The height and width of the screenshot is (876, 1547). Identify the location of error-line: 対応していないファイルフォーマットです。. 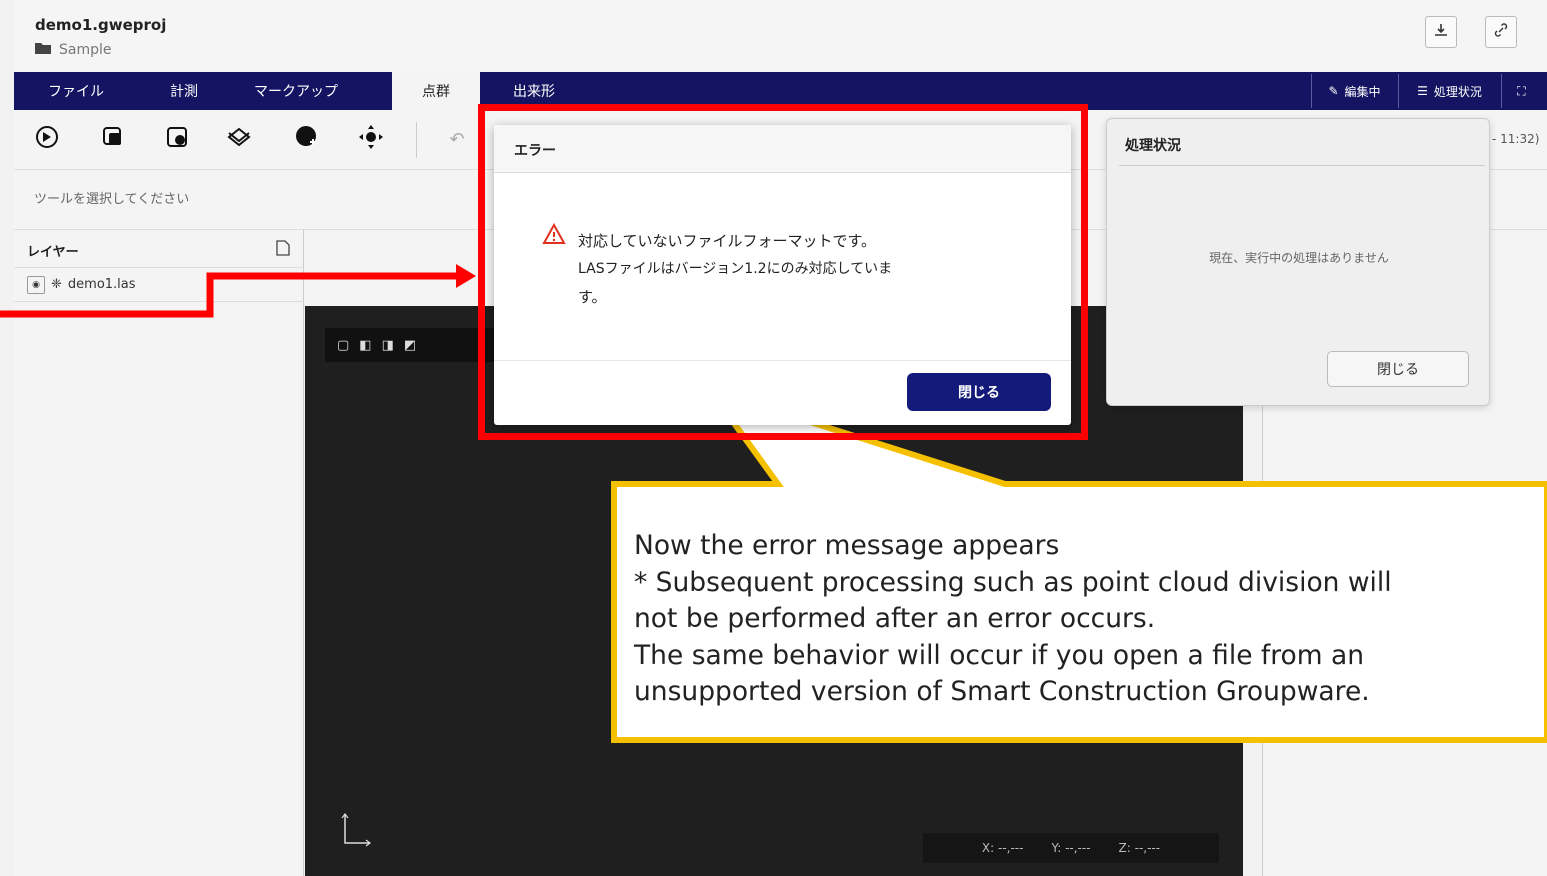
(727, 241).